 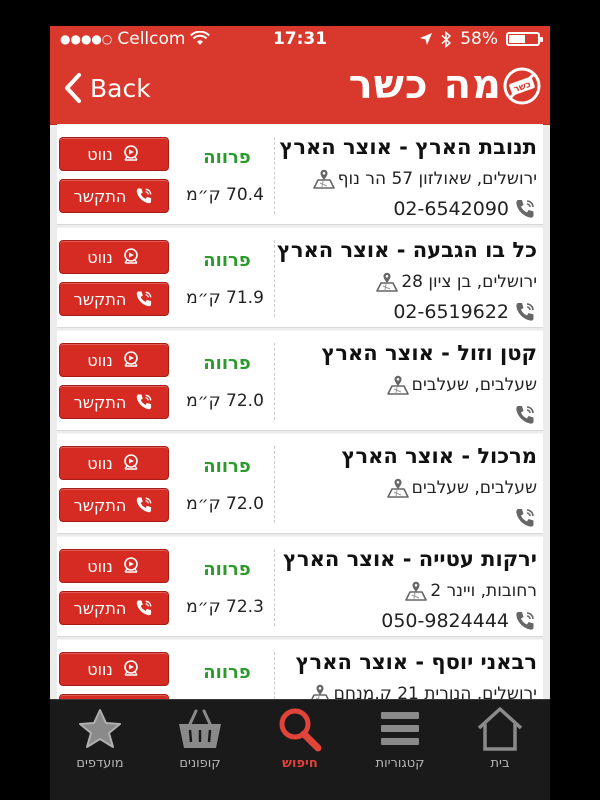 What do you see at coordinates (100, 728) in the screenshot?
I see `star-icon` at bounding box center [100, 728].